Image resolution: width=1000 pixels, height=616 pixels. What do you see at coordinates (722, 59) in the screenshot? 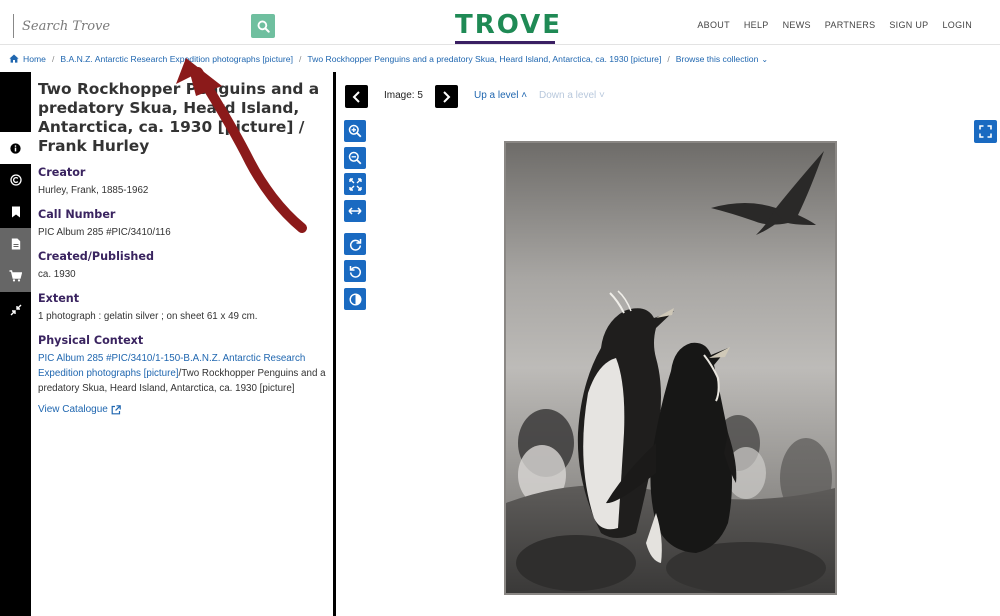
I see `browse-collection-dropdown: Browse this collection ⌄` at bounding box center [722, 59].